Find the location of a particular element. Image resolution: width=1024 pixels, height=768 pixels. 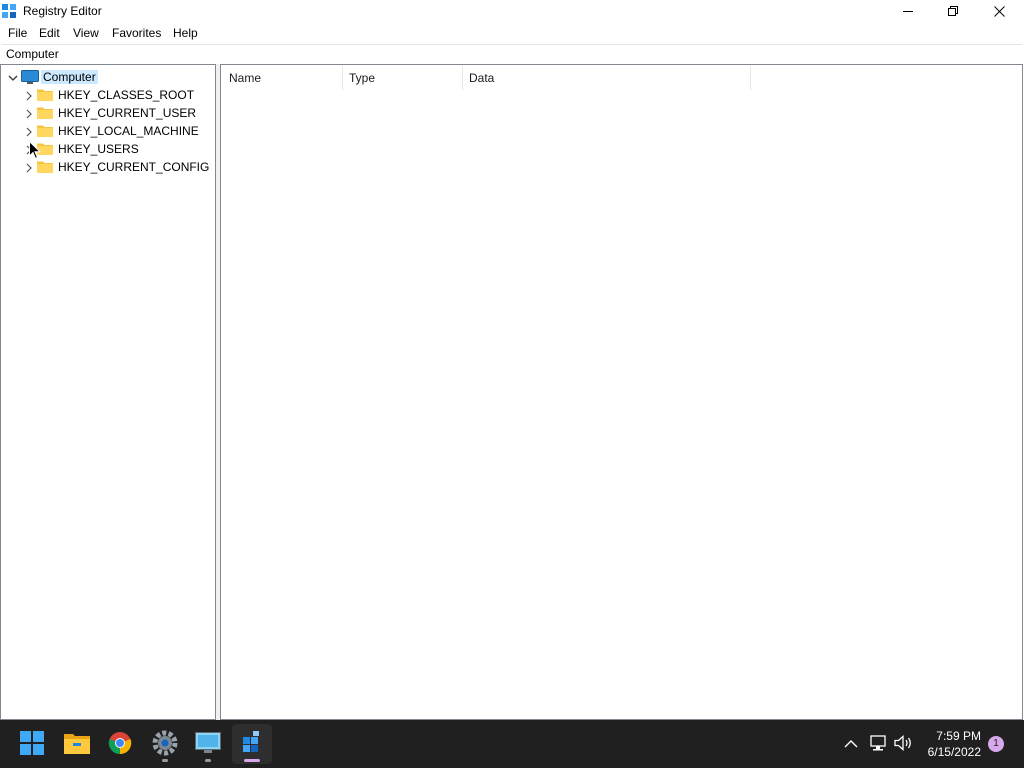

tree-node-hkey-local-machine: HKEY_LOCAL_MACHINE is located at coordinates (108, 131).